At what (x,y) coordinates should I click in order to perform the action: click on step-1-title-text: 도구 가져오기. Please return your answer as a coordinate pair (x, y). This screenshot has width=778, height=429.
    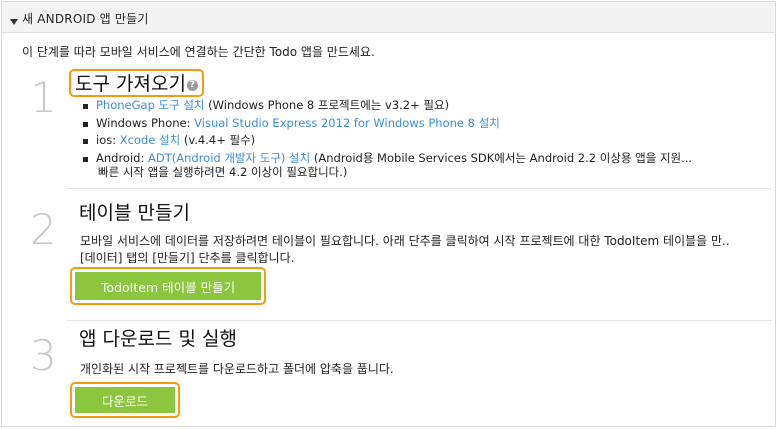
    Looking at the image, I should click on (130, 84).